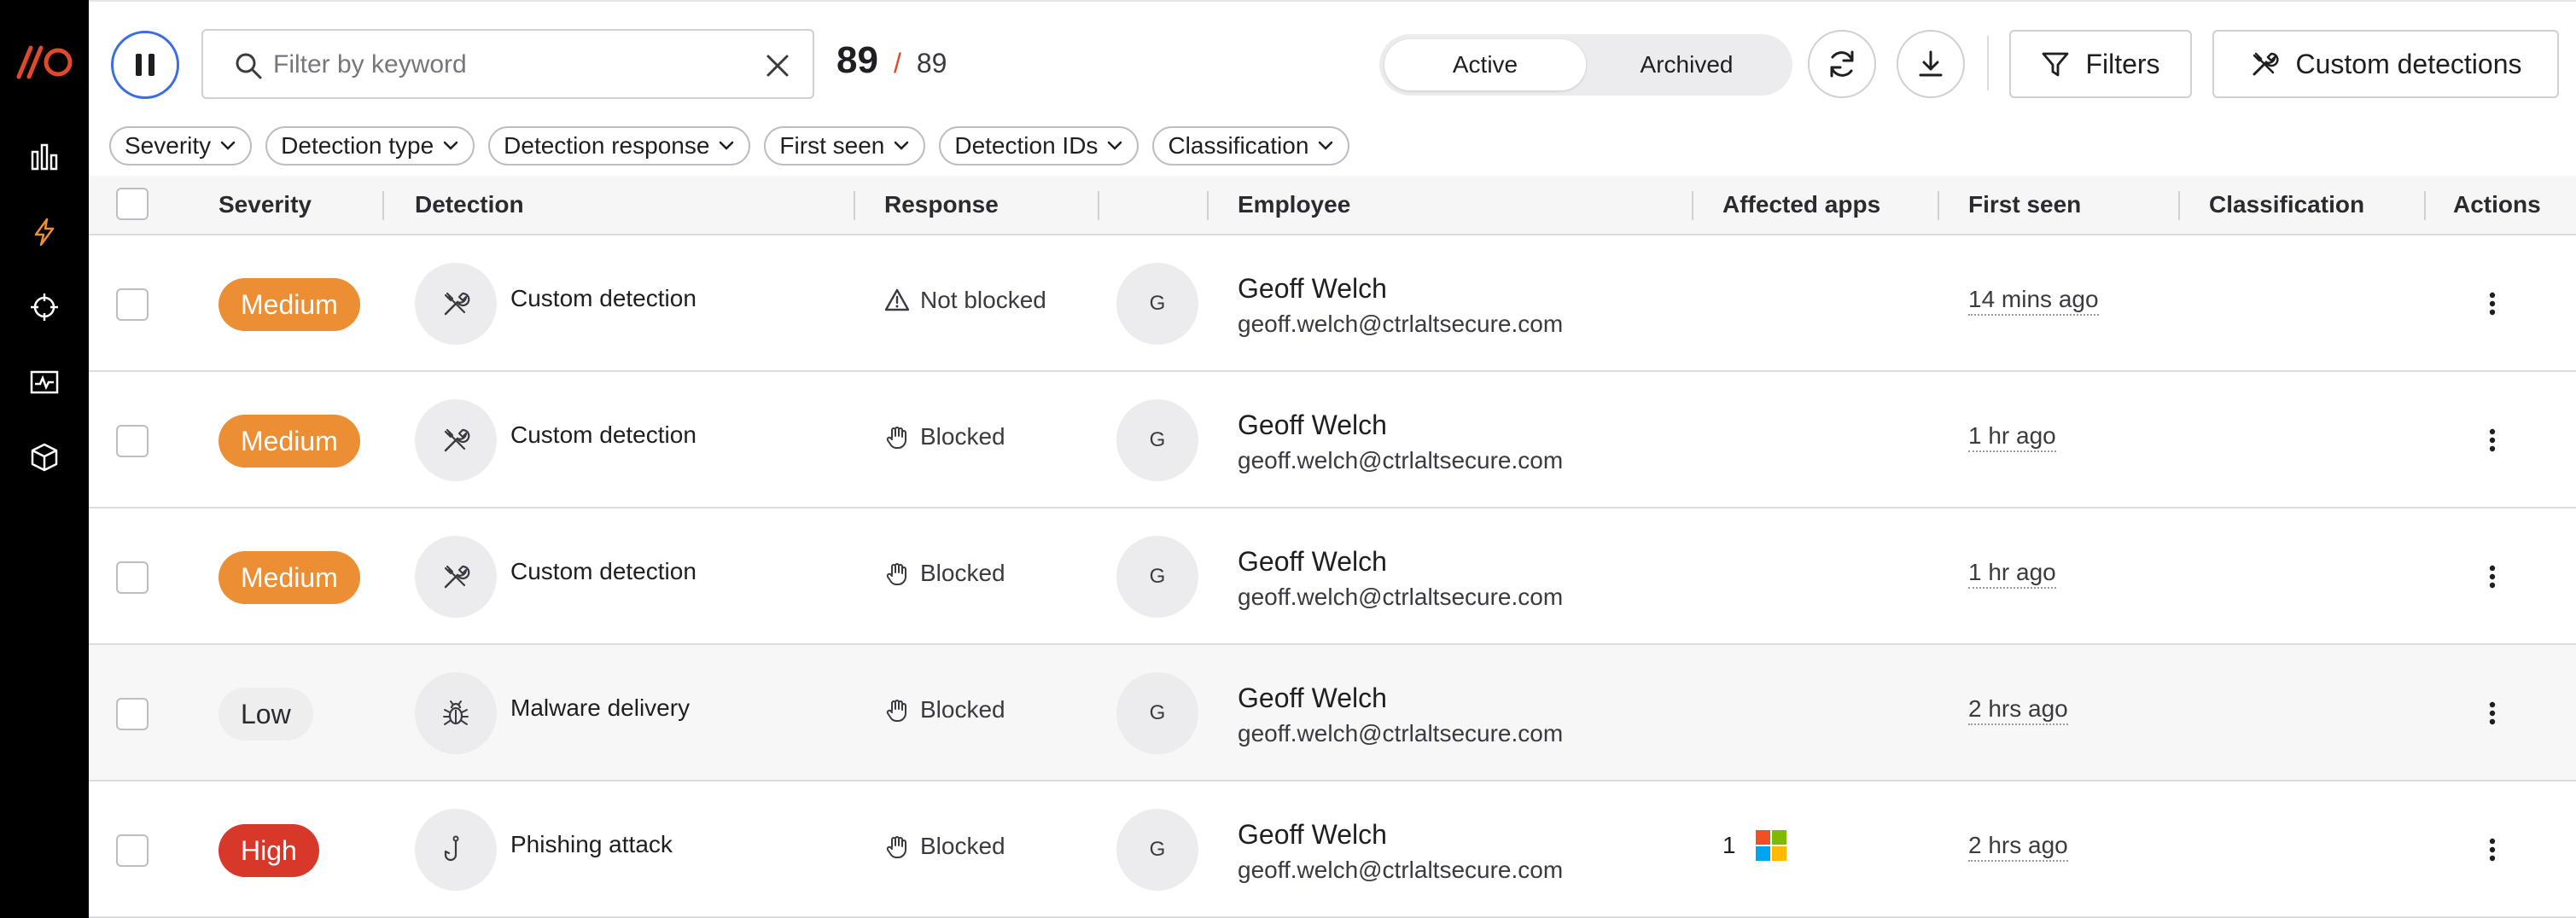 This screenshot has width=2576, height=918. I want to click on column-actions: Actions, so click(2497, 204).